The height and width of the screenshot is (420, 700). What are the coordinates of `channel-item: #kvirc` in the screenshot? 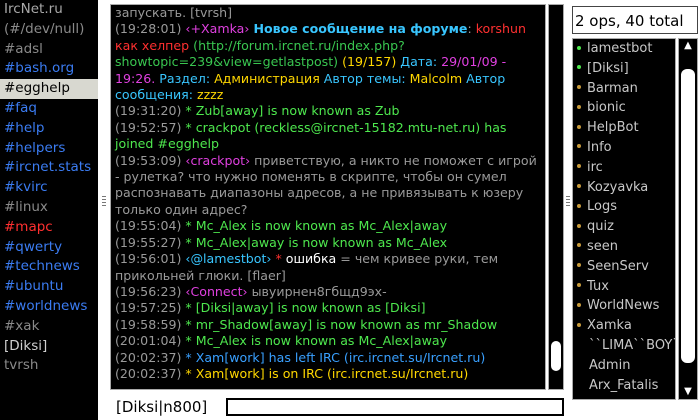 It's located at (49, 188).